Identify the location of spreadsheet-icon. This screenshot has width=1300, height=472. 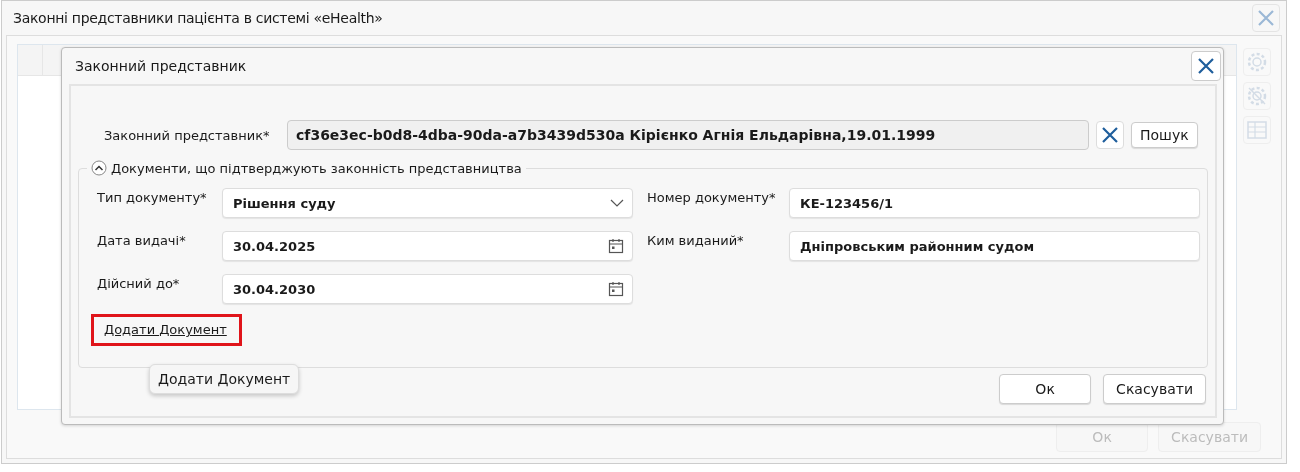
(1257, 130).